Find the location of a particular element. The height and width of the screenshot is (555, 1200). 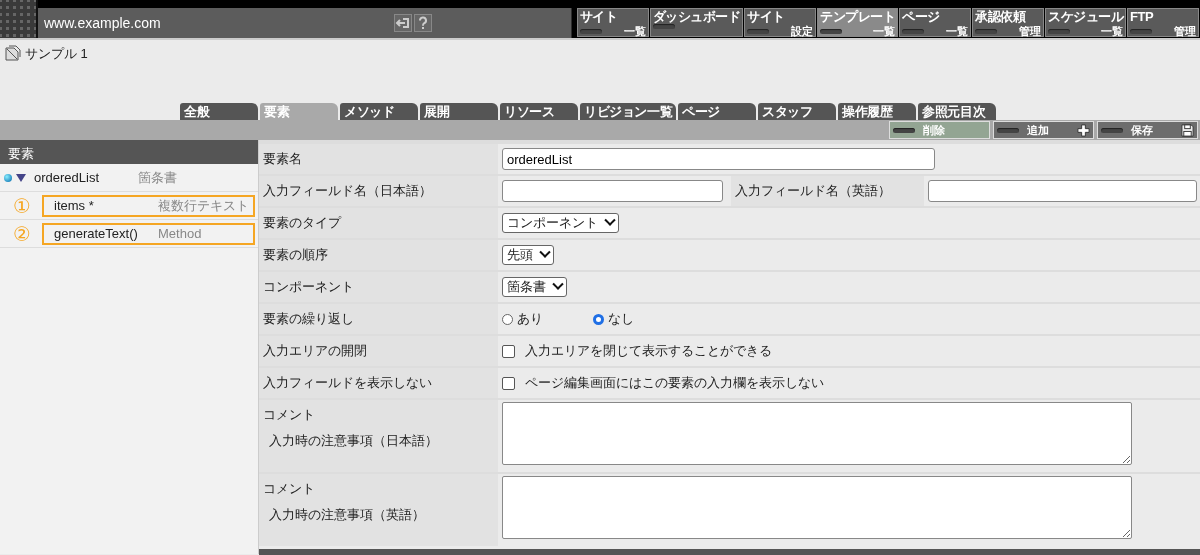

field-label: 要素のタイプ is located at coordinates (378, 223).